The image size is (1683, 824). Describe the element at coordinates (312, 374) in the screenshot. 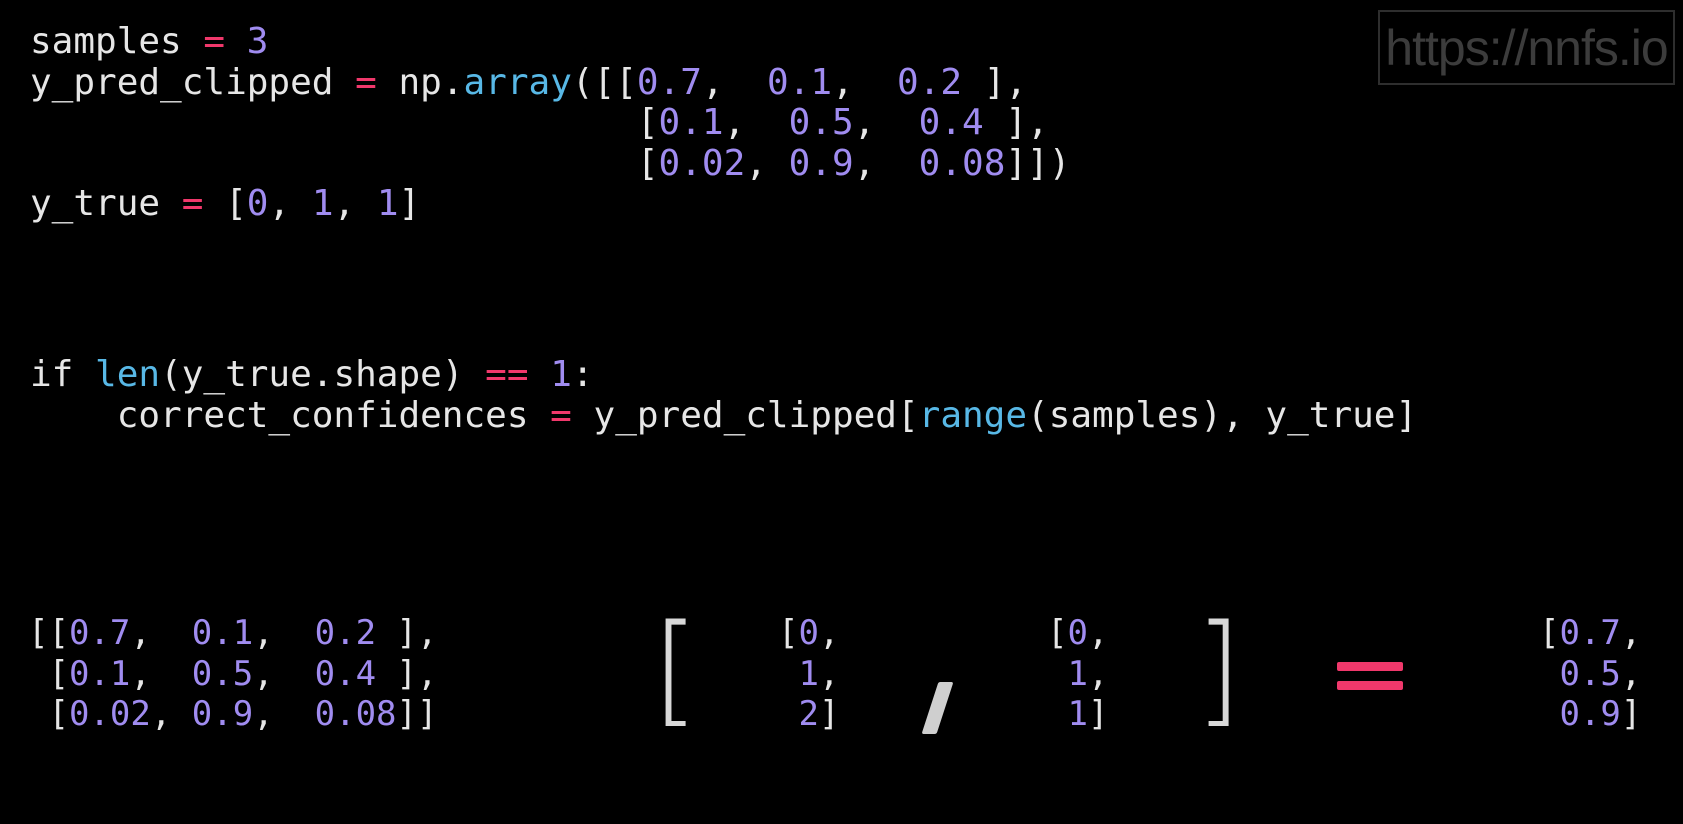

I see `code-line: if len(y_true.shape) == 1:` at that location.